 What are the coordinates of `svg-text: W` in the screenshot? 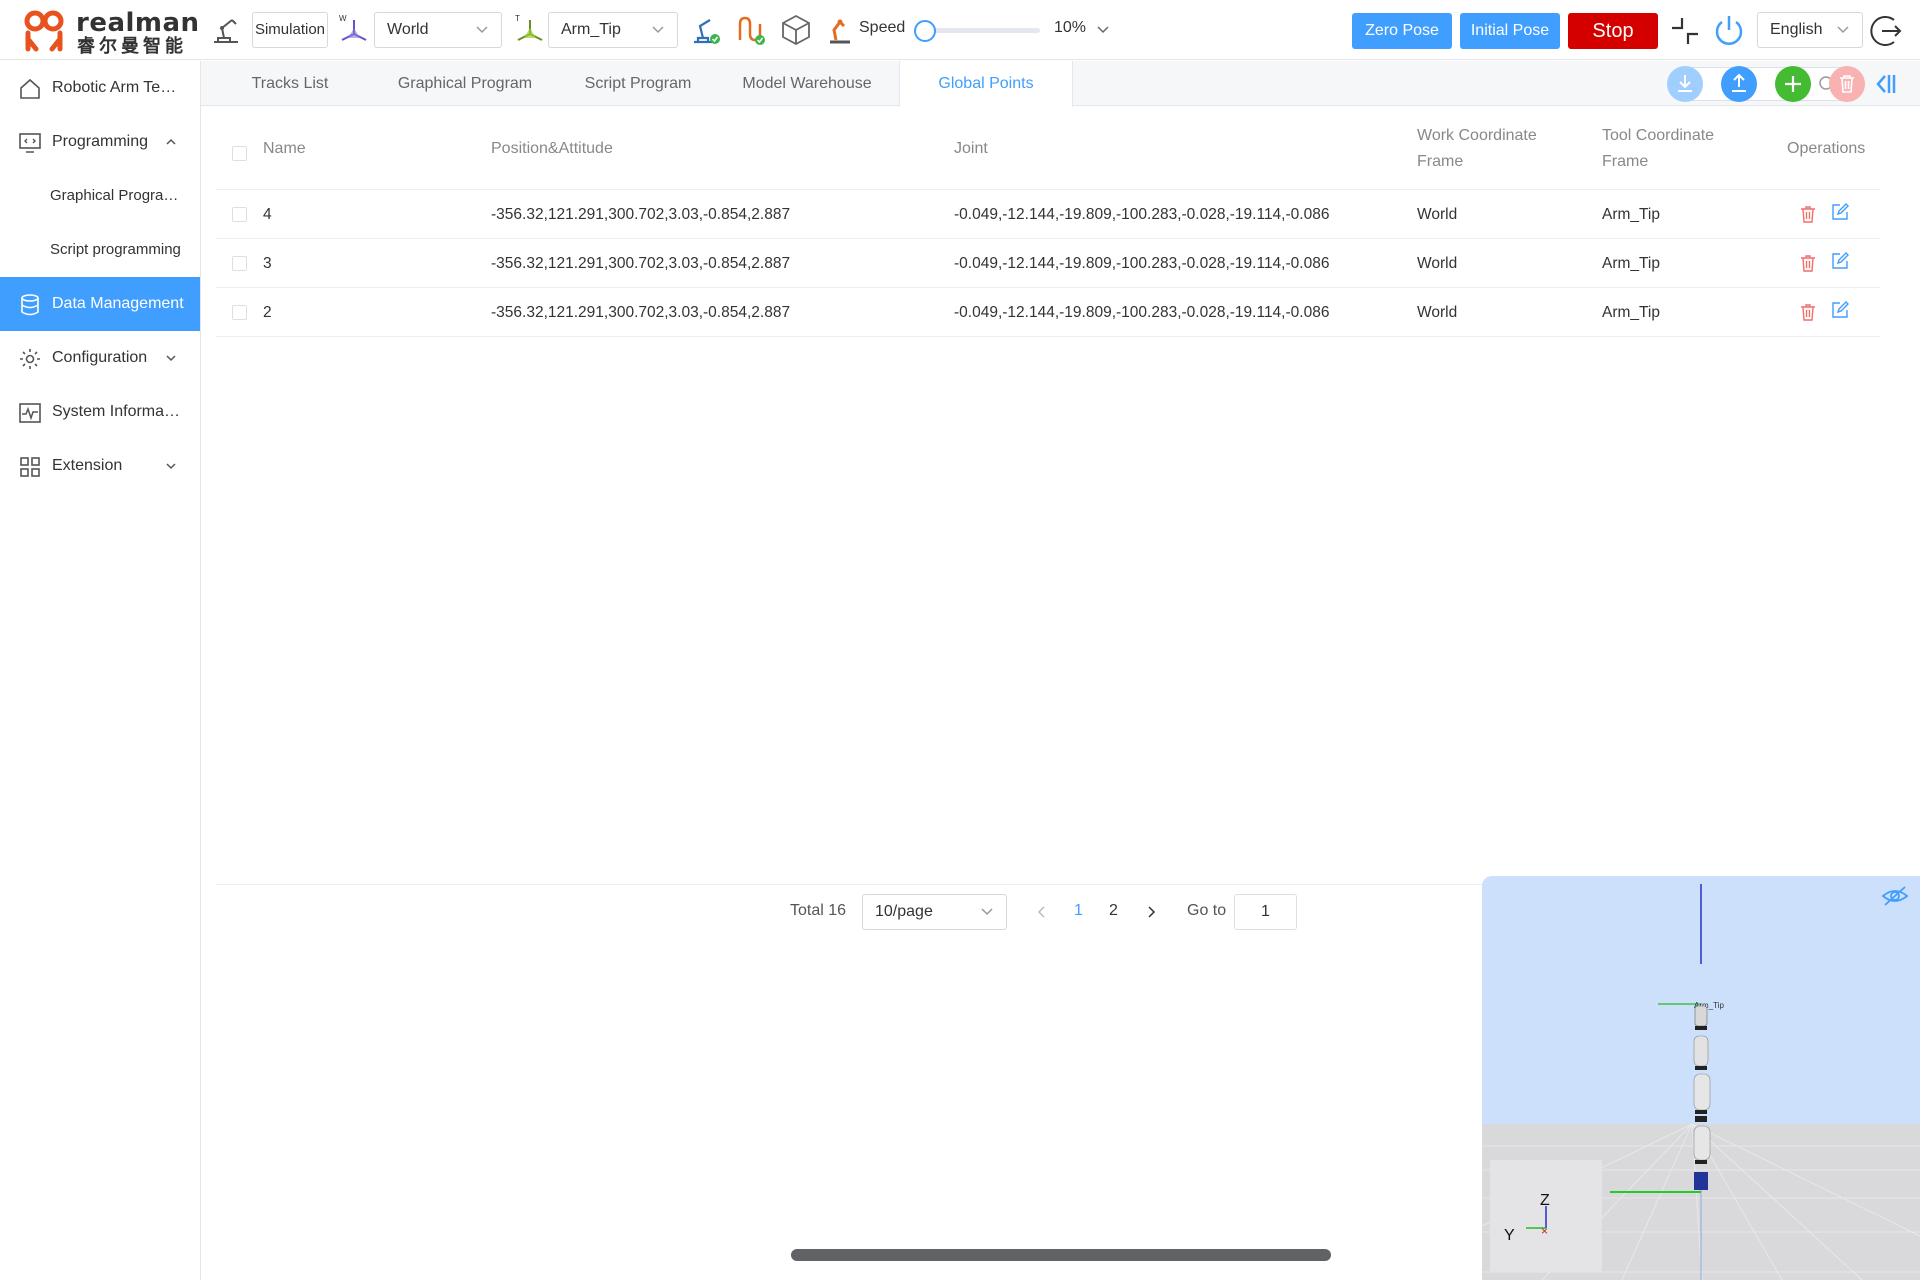 It's located at (343, 18).